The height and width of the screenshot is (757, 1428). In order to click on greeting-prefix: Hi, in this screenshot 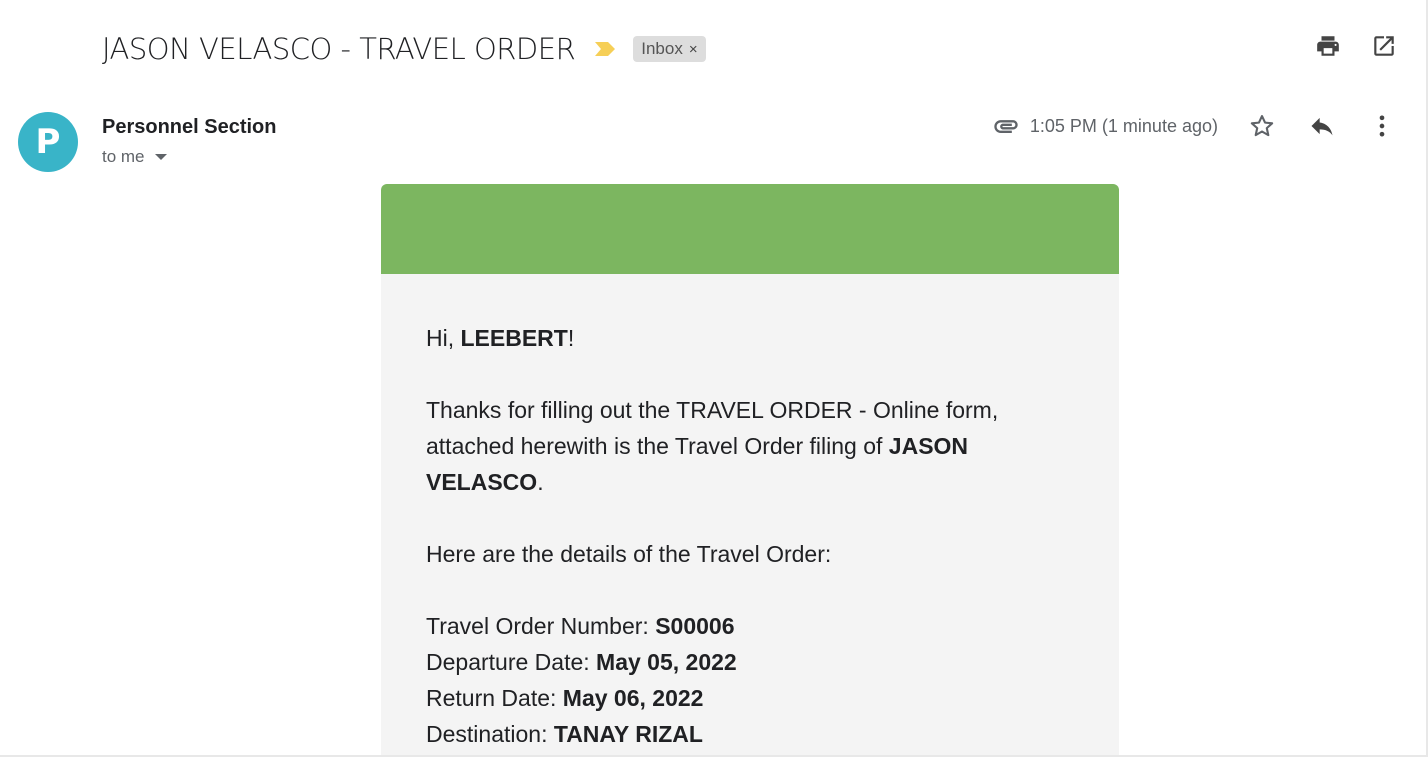, I will do `click(443, 338)`.